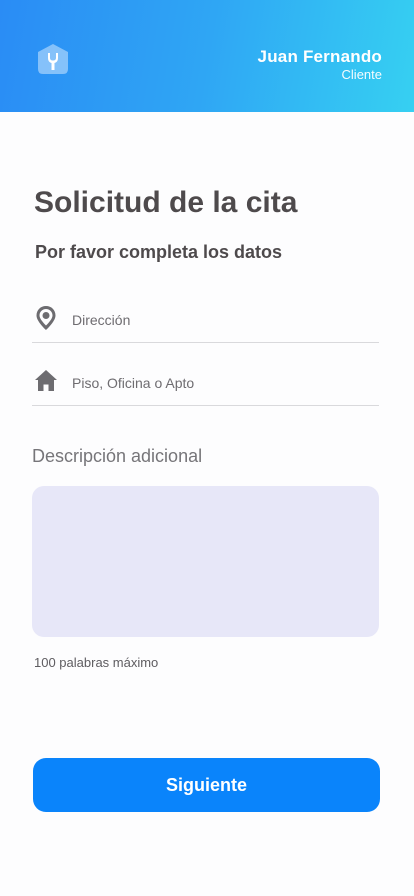 The height and width of the screenshot is (896, 414). What do you see at coordinates (96, 662) in the screenshot?
I see `description-hint: 100 palabras máximo` at bounding box center [96, 662].